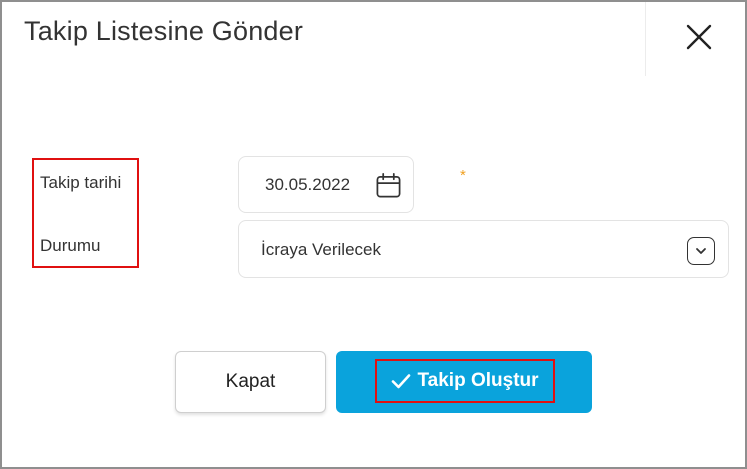 This screenshot has width=747, height=469. Describe the element at coordinates (401, 381) in the screenshot. I see `check-icon` at that location.